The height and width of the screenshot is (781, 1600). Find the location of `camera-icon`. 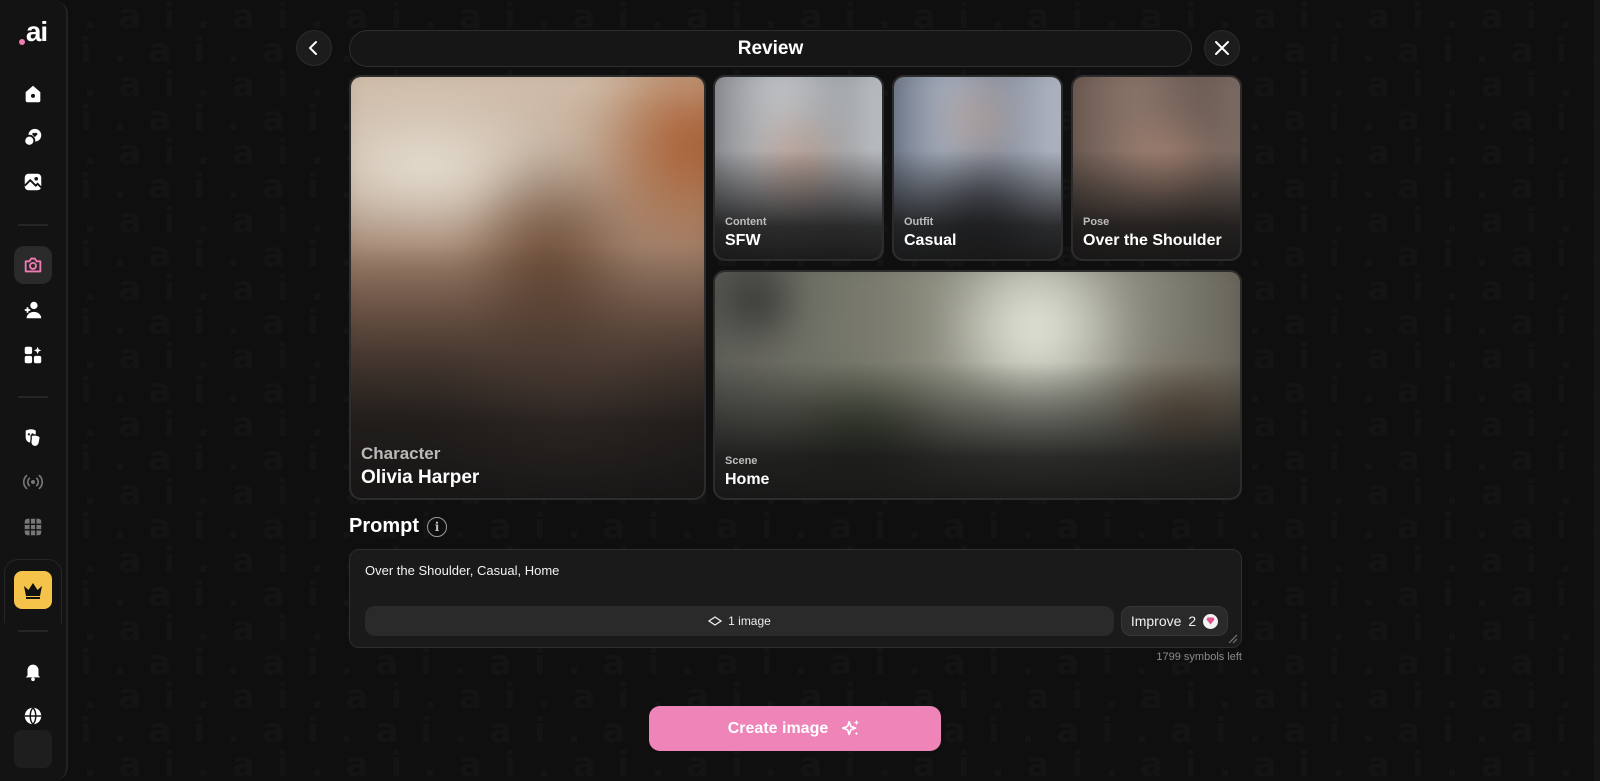

camera-icon is located at coordinates (33, 265).